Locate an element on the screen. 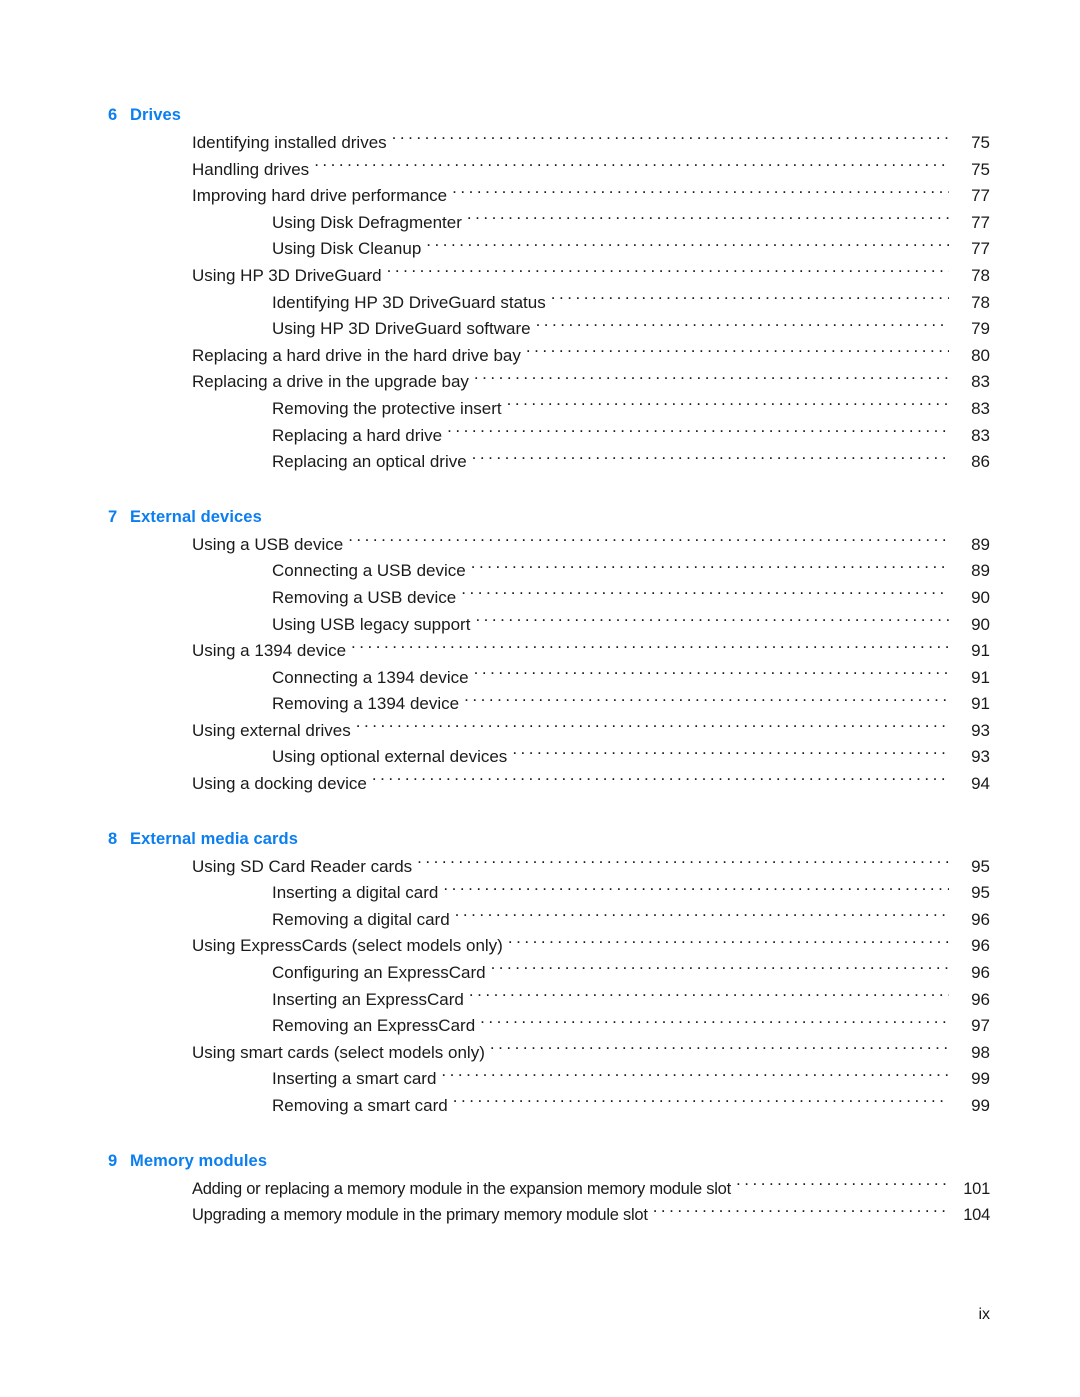 The image size is (1080, 1397). toc-entry: Using HP 3D DriveGuard software 79 is located at coordinates (549, 329).